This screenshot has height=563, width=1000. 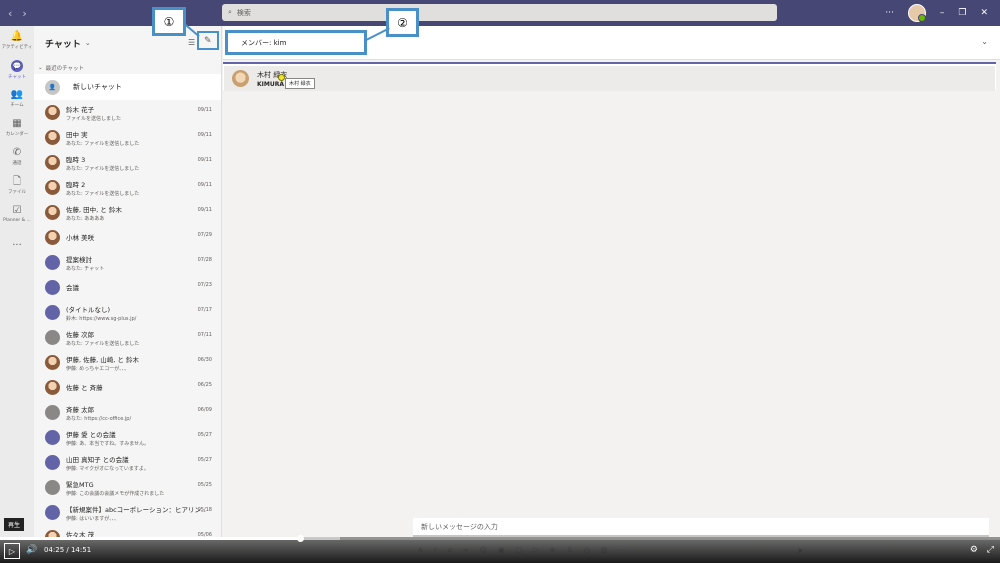 What do you see at coordinates (17, 152) in the screenshot?
I see `phone-icon: ✆` at bounding box center [17, 152].